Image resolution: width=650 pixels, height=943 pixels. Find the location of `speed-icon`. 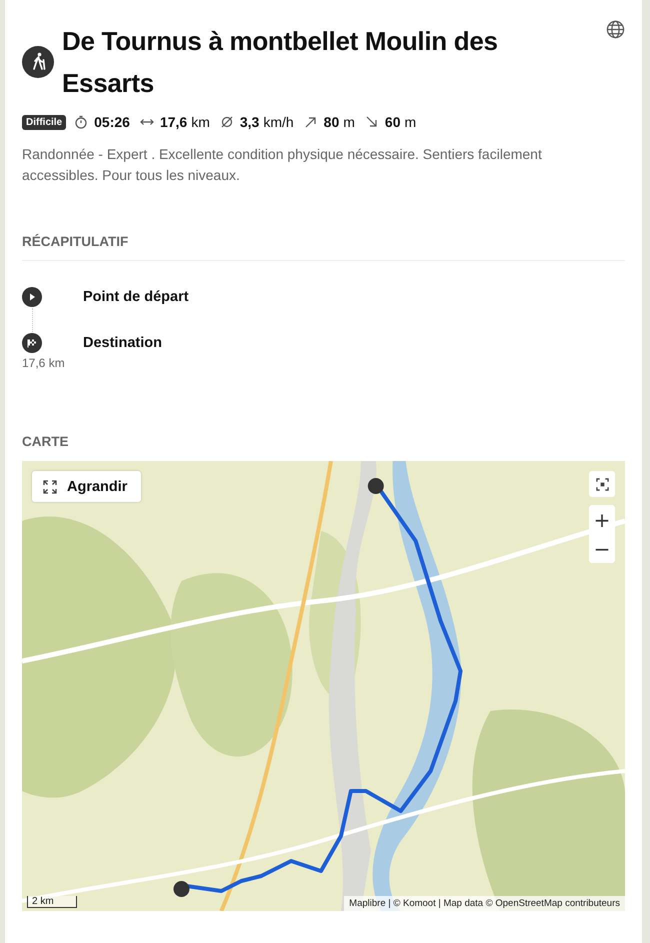

speed-icon is located at coordinates (227, 122).